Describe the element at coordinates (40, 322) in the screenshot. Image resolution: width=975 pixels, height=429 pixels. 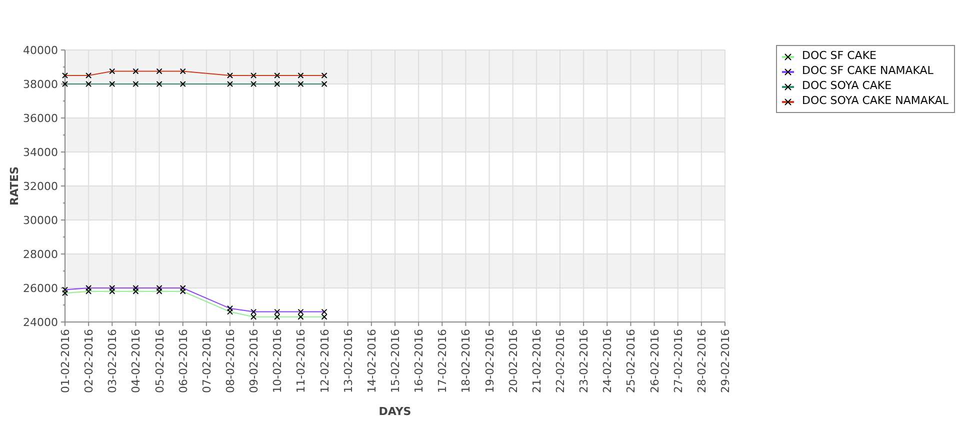
I see `y-tick-label: 24000` at that location.